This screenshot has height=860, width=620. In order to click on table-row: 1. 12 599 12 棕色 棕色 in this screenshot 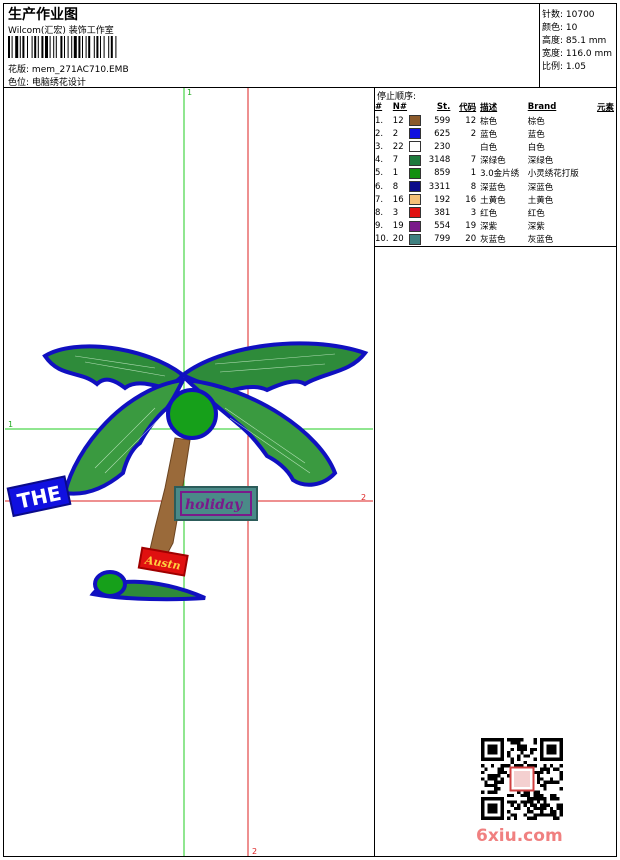, I will do `click(496, 120)`.